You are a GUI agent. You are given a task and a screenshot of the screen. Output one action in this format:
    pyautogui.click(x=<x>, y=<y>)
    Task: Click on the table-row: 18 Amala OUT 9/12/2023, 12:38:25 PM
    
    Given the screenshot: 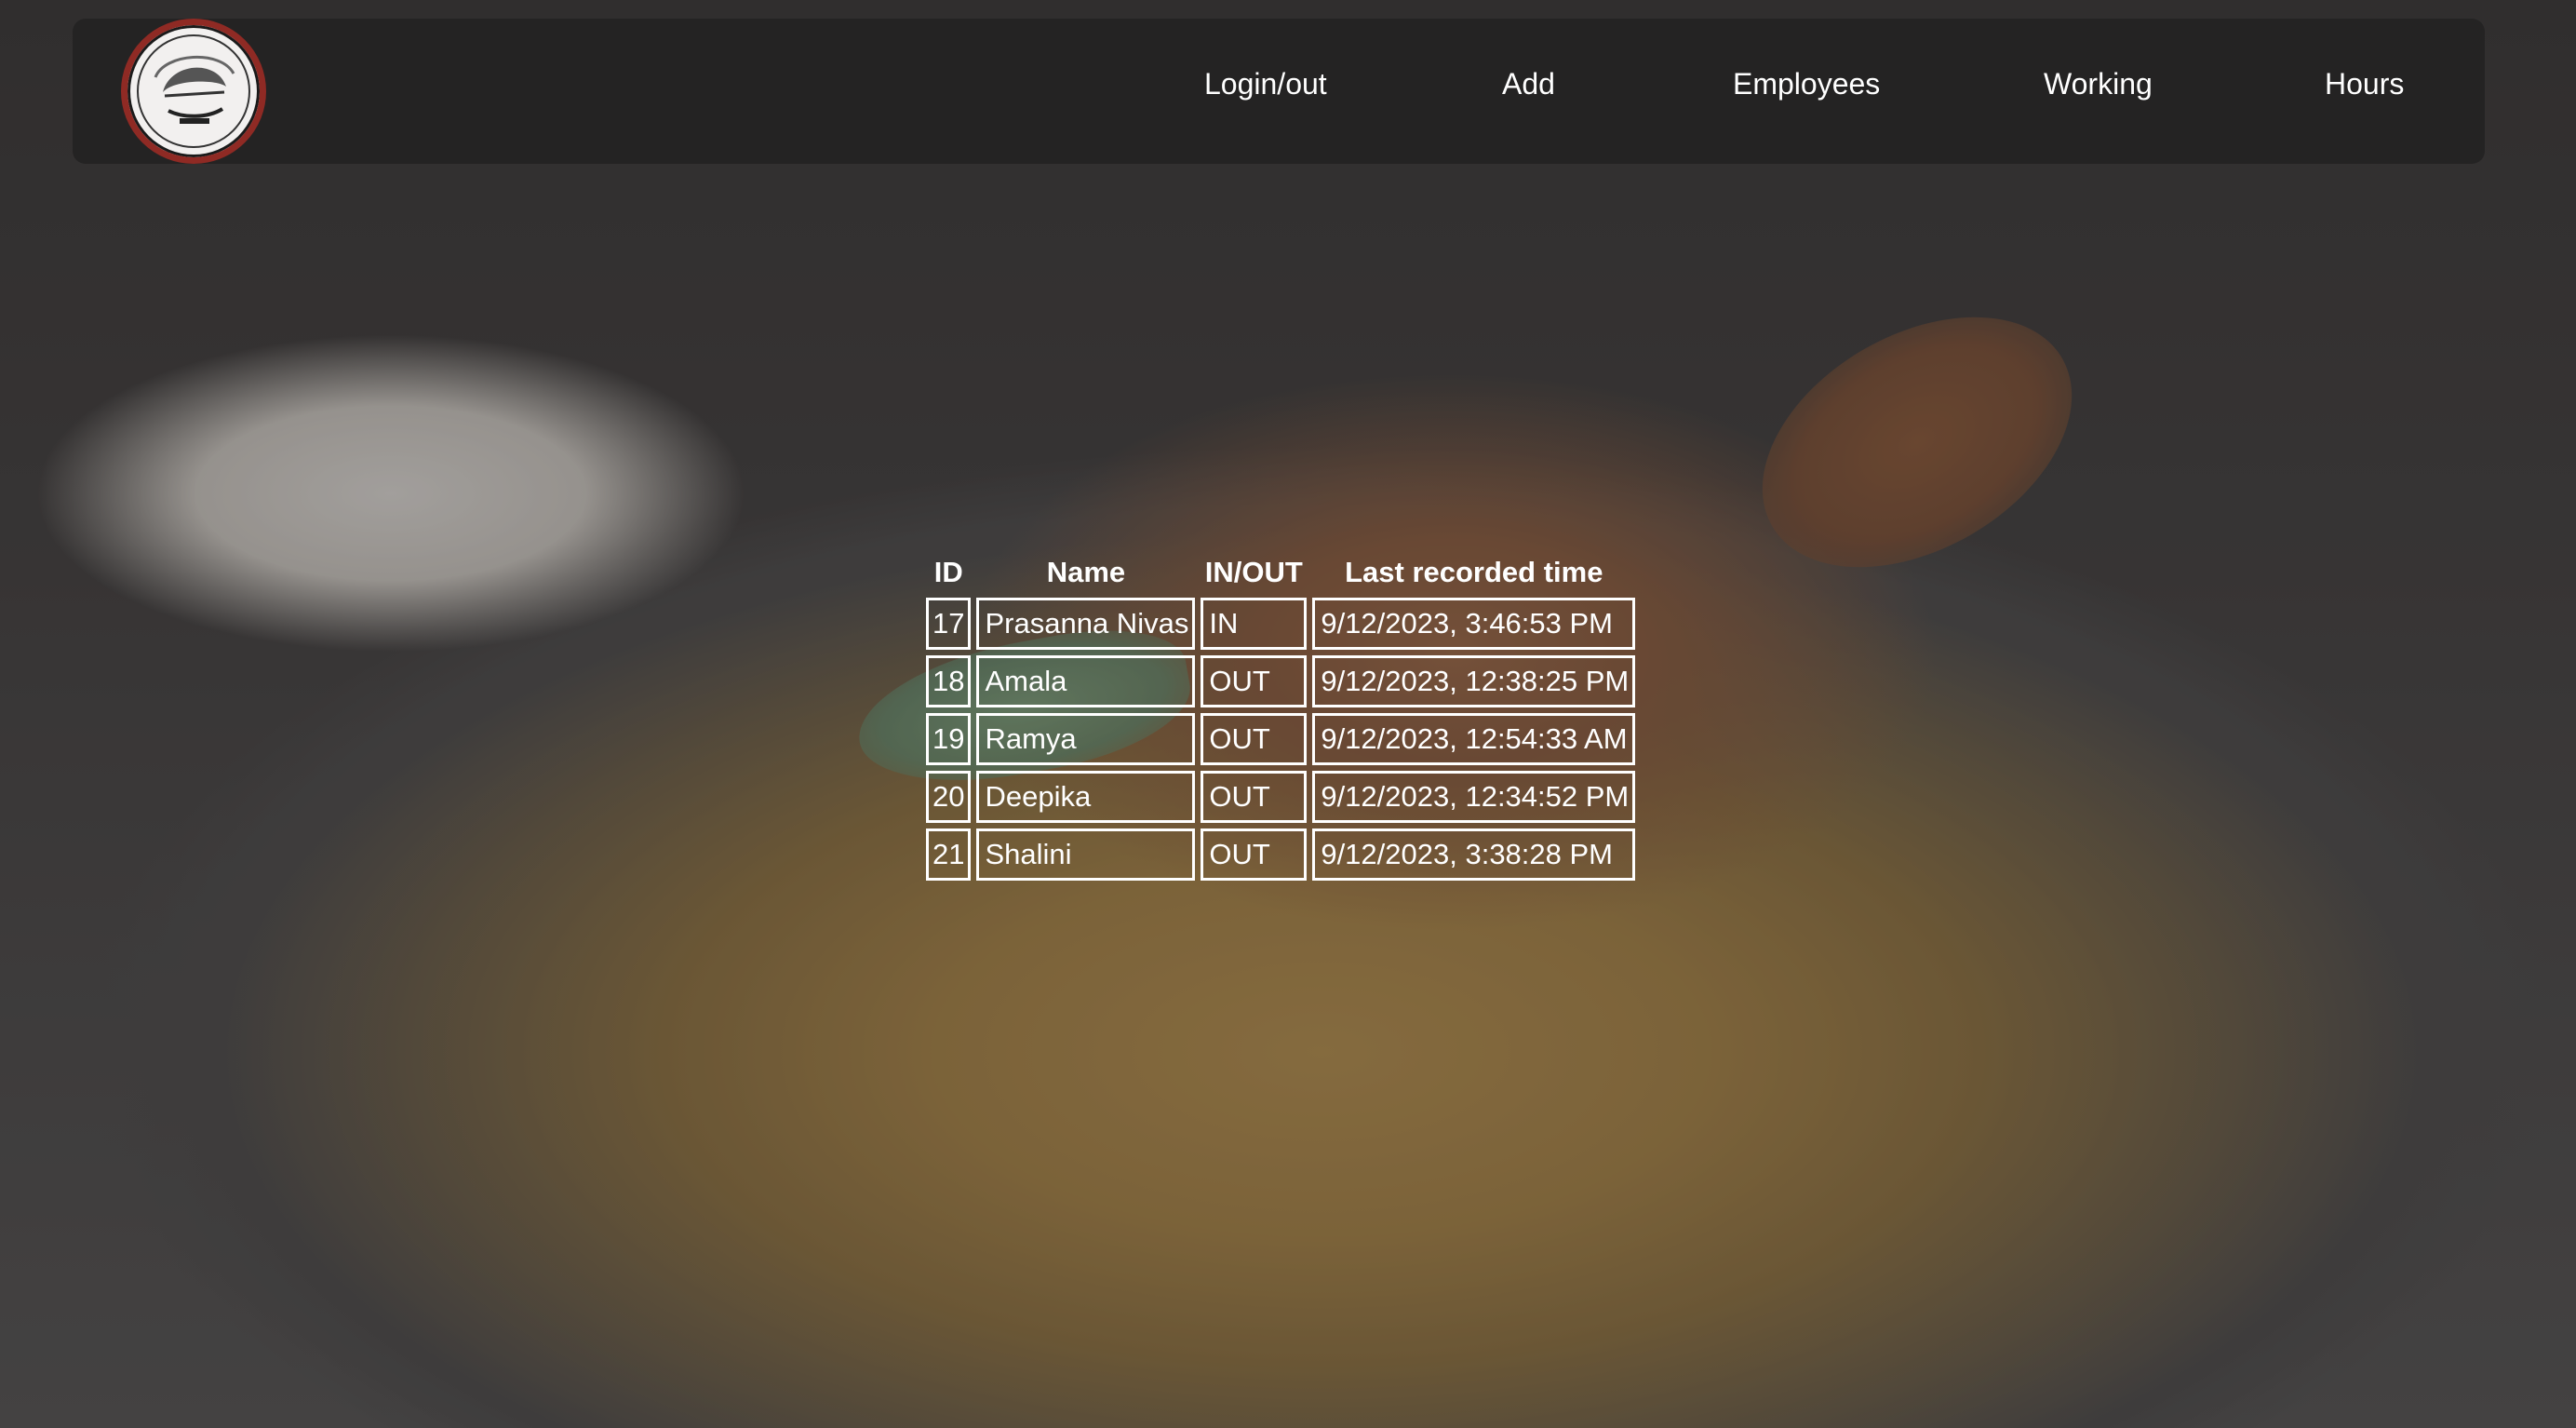 What is the action you would take?
    pyautogui.click(x=1281, y=681)
    